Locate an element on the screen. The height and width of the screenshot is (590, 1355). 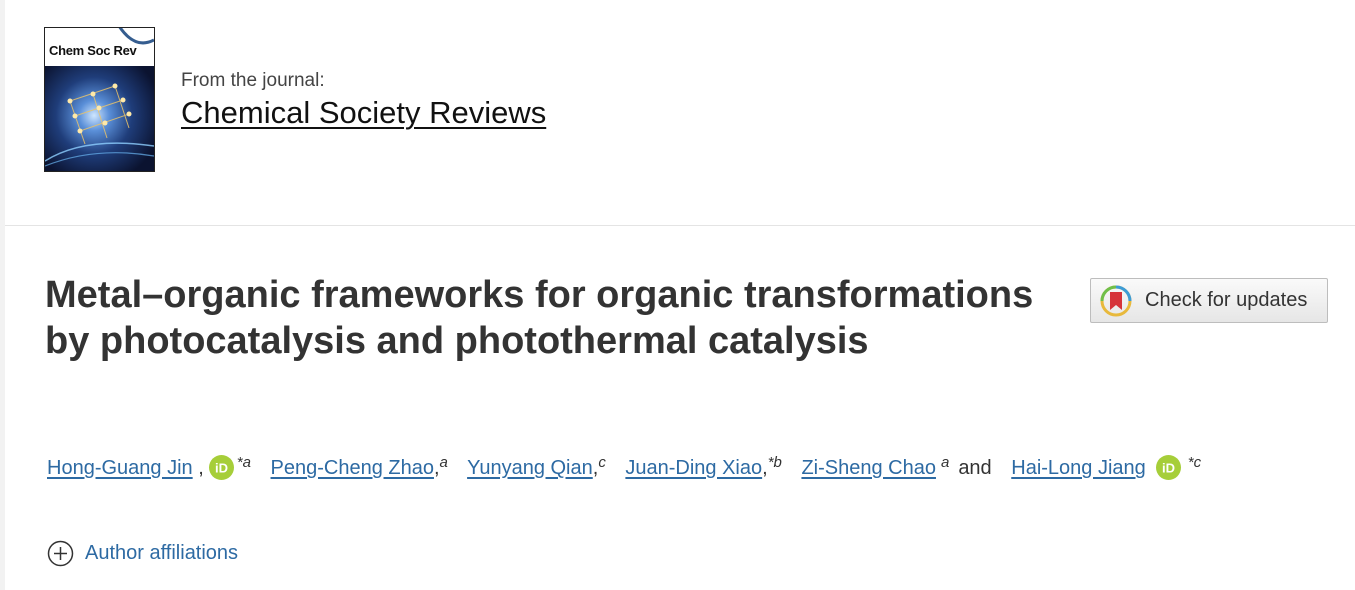
author-link-juan-ding-xiao: Juan-Ding Xiao is located at coordinates (693, 468).